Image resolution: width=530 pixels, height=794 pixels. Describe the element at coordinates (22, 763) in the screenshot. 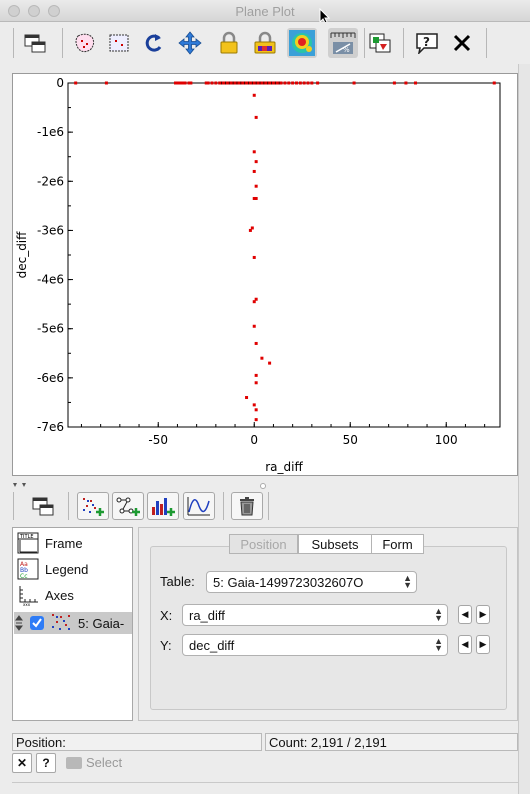

I see `clear-icon: ✕` at that location.